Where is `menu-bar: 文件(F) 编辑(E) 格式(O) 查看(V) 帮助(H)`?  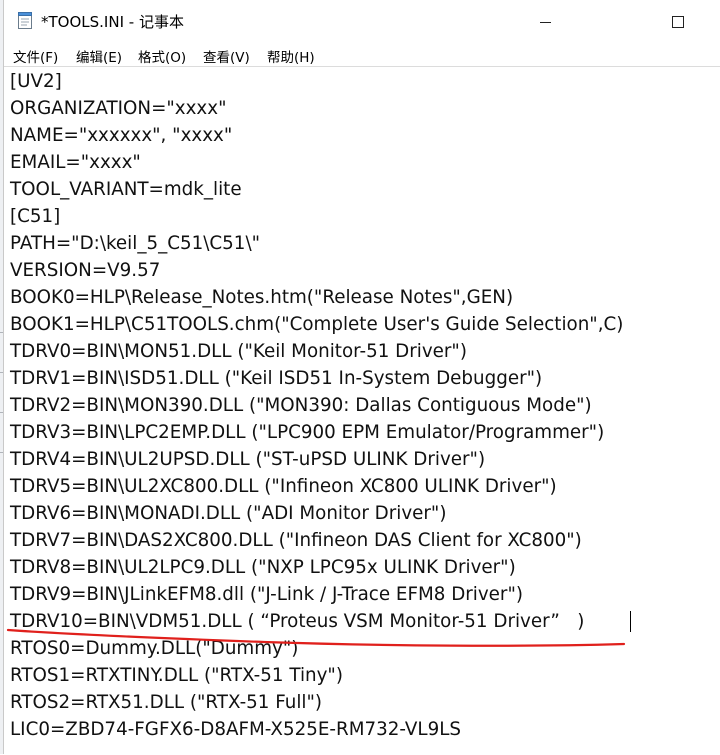
menu-bar: 文件(F) 编辑(E) 格式(O) 查看(V) 帮助(H) is located at coordinates (362, 54).